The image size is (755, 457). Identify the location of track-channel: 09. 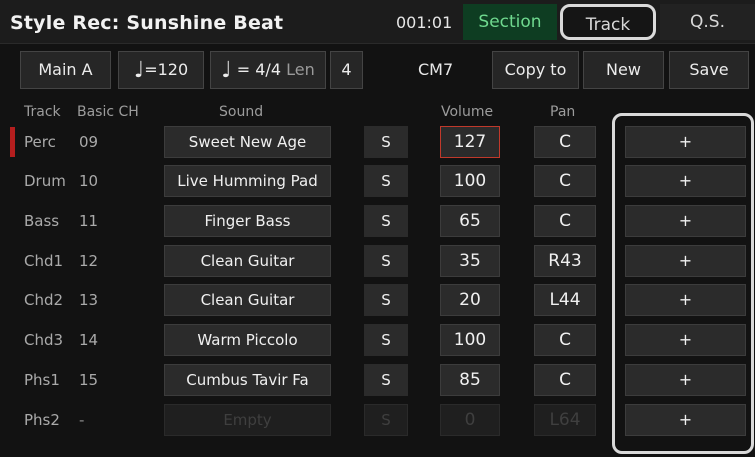
(89, 142).